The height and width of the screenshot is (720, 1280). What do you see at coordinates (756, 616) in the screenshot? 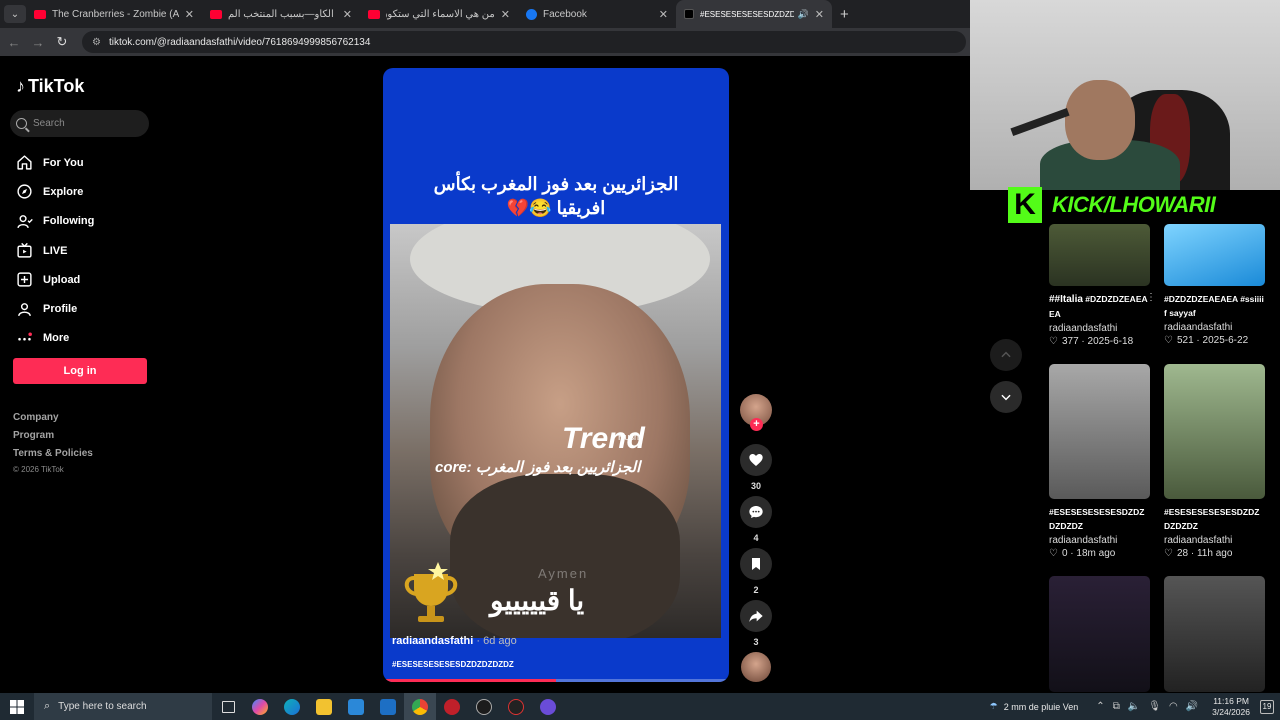
I see `share-button` at bounding box center [756, 616].